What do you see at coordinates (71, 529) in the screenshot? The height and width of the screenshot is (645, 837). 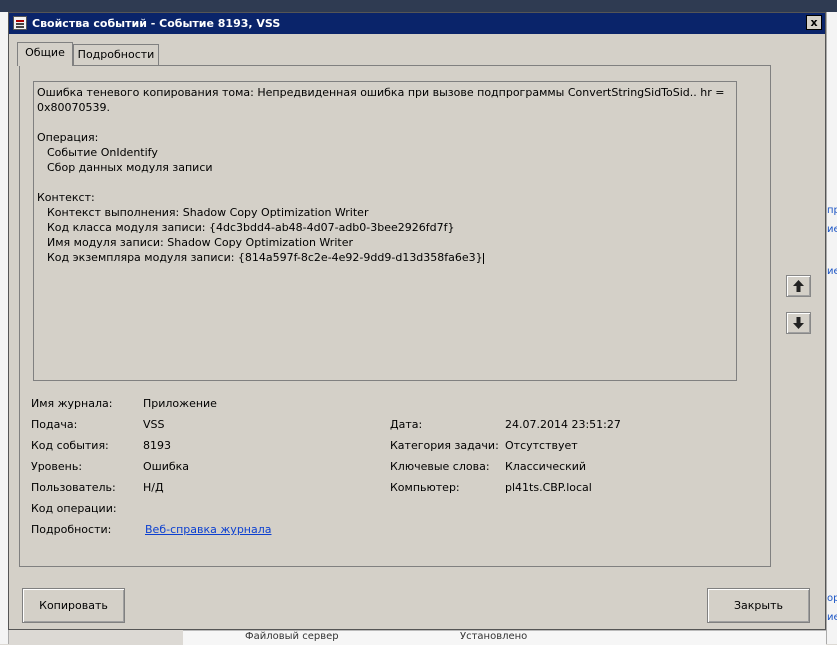 I see `more-info-label: Подробности:` at bounding box center [71, 529].